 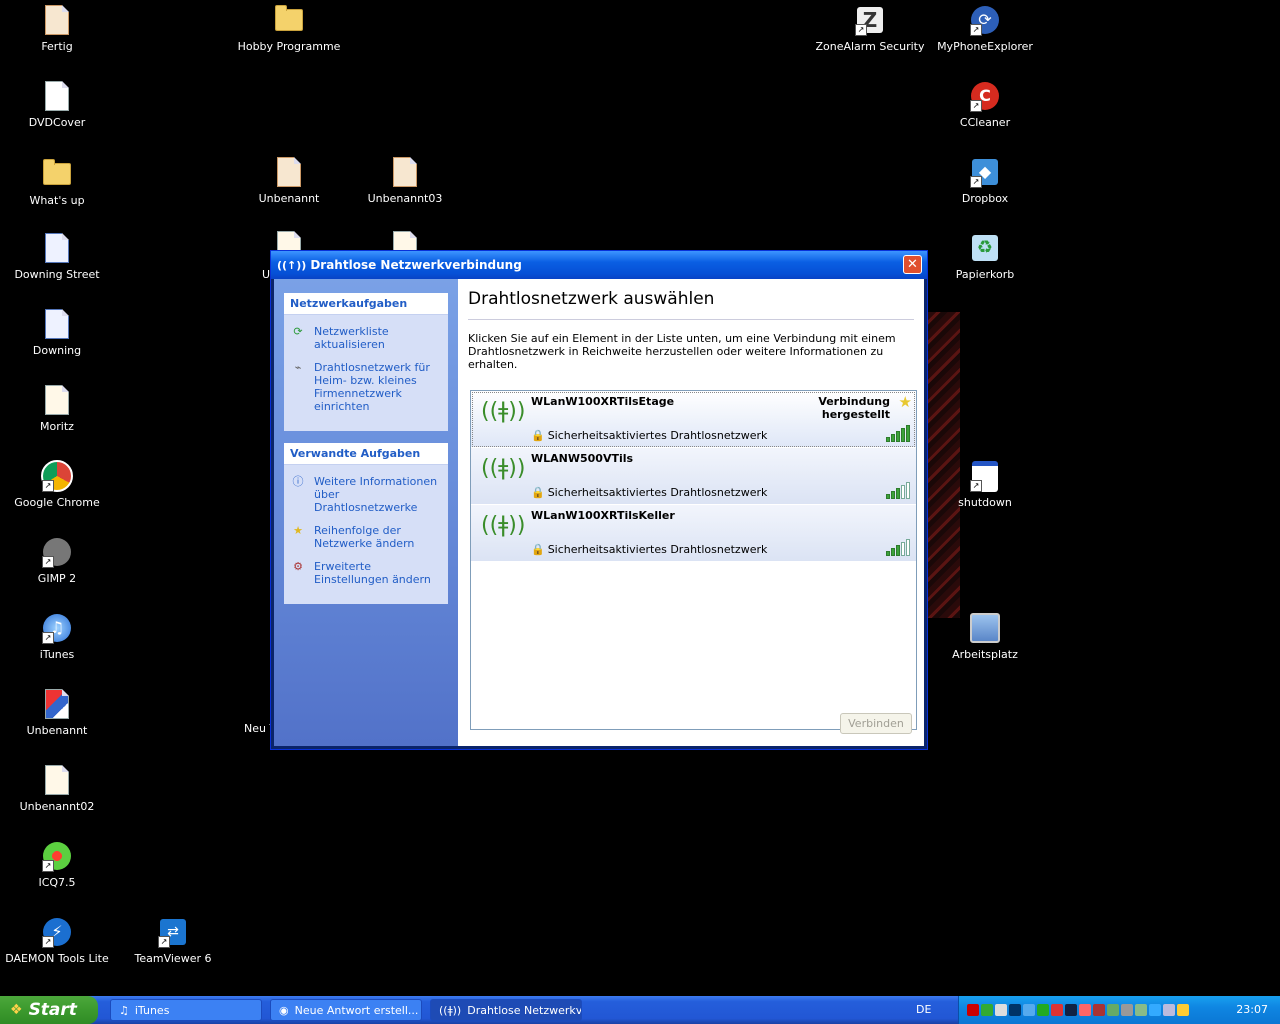 What do you see at coordinates (1155, 1010) in the screenshot?
I see `skype-tray-icon` at bounding box center [1155, 1010].